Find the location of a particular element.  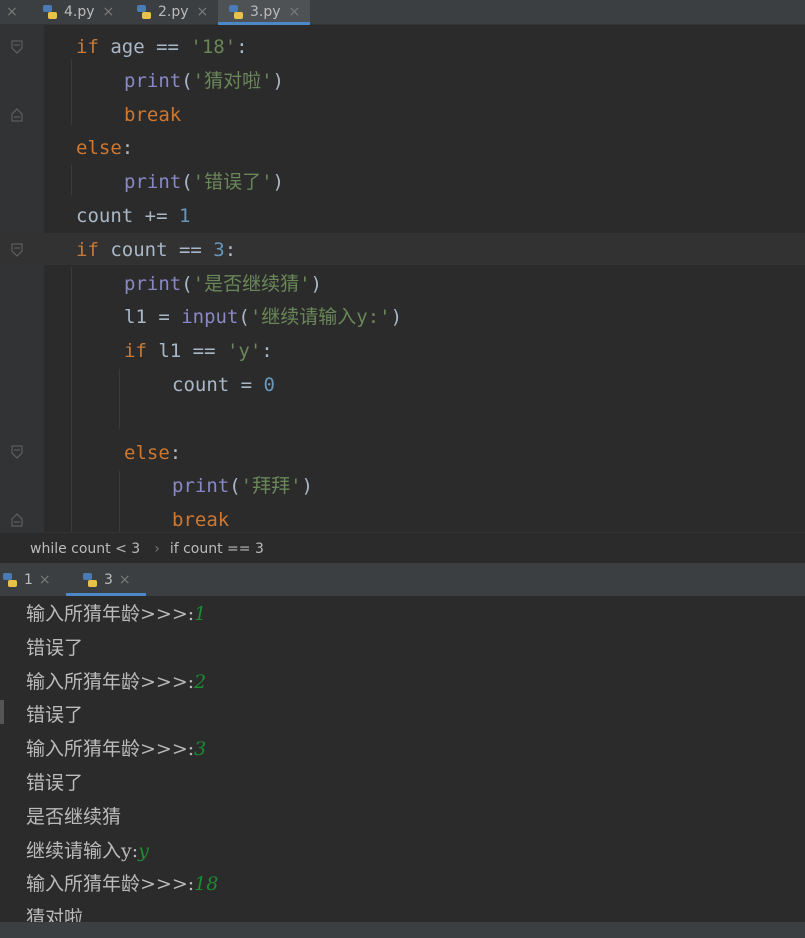

code-token: '拜拜' is located at coordinates (271, 486).